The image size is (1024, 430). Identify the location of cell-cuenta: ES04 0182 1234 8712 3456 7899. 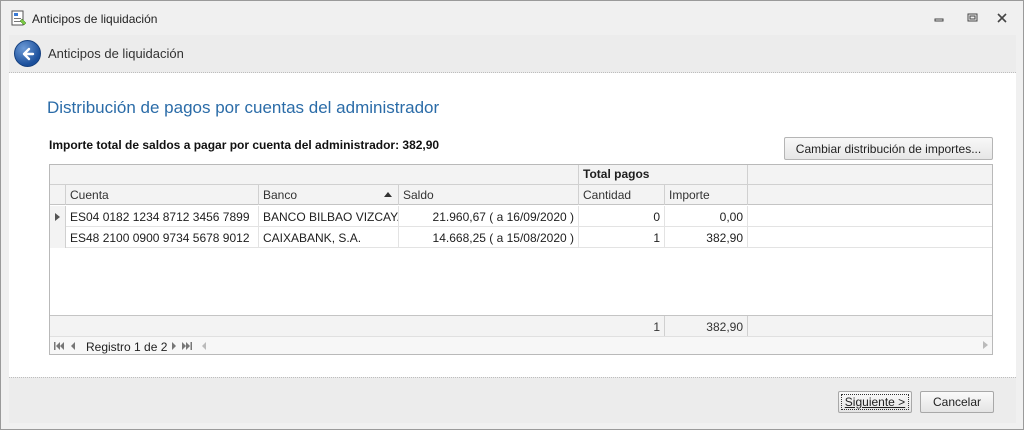
(162, 216).